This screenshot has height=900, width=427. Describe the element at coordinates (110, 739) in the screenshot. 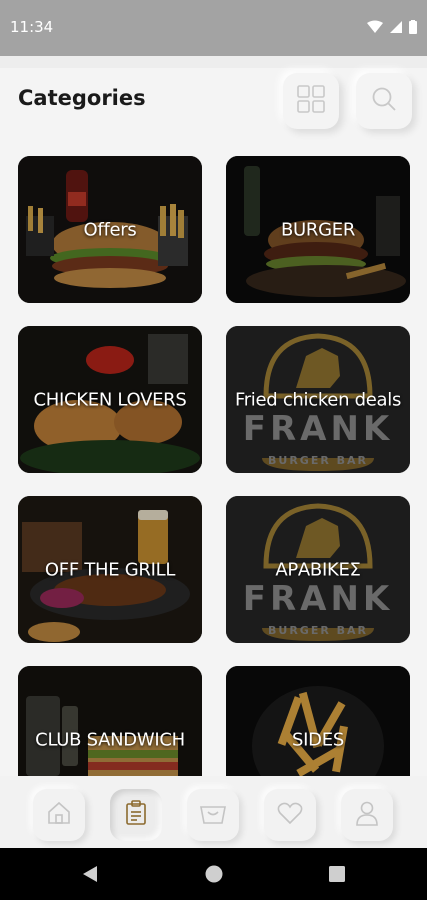

I see `category-label: CLUB SANDWICH` at that location.